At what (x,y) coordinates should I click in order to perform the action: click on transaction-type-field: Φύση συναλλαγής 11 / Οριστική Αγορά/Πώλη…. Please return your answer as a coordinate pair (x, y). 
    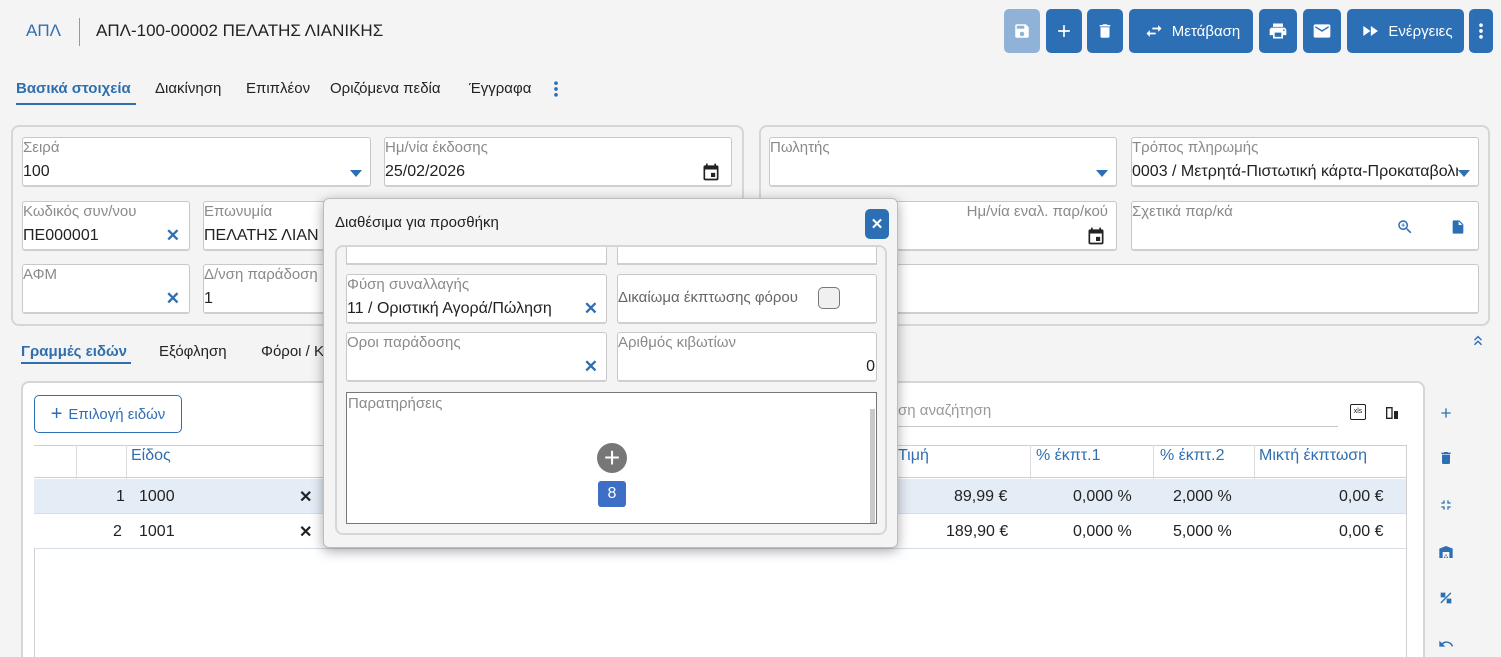
    Looking at the image, I should click on (476, 299).